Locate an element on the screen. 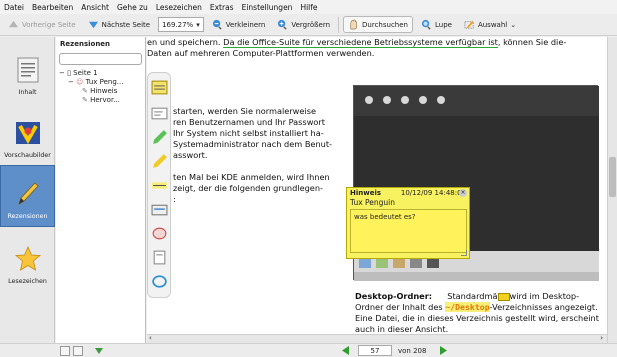 This screenshot has width=617, height=357. menu-datei: Datei is located at coordinates (14, 7).